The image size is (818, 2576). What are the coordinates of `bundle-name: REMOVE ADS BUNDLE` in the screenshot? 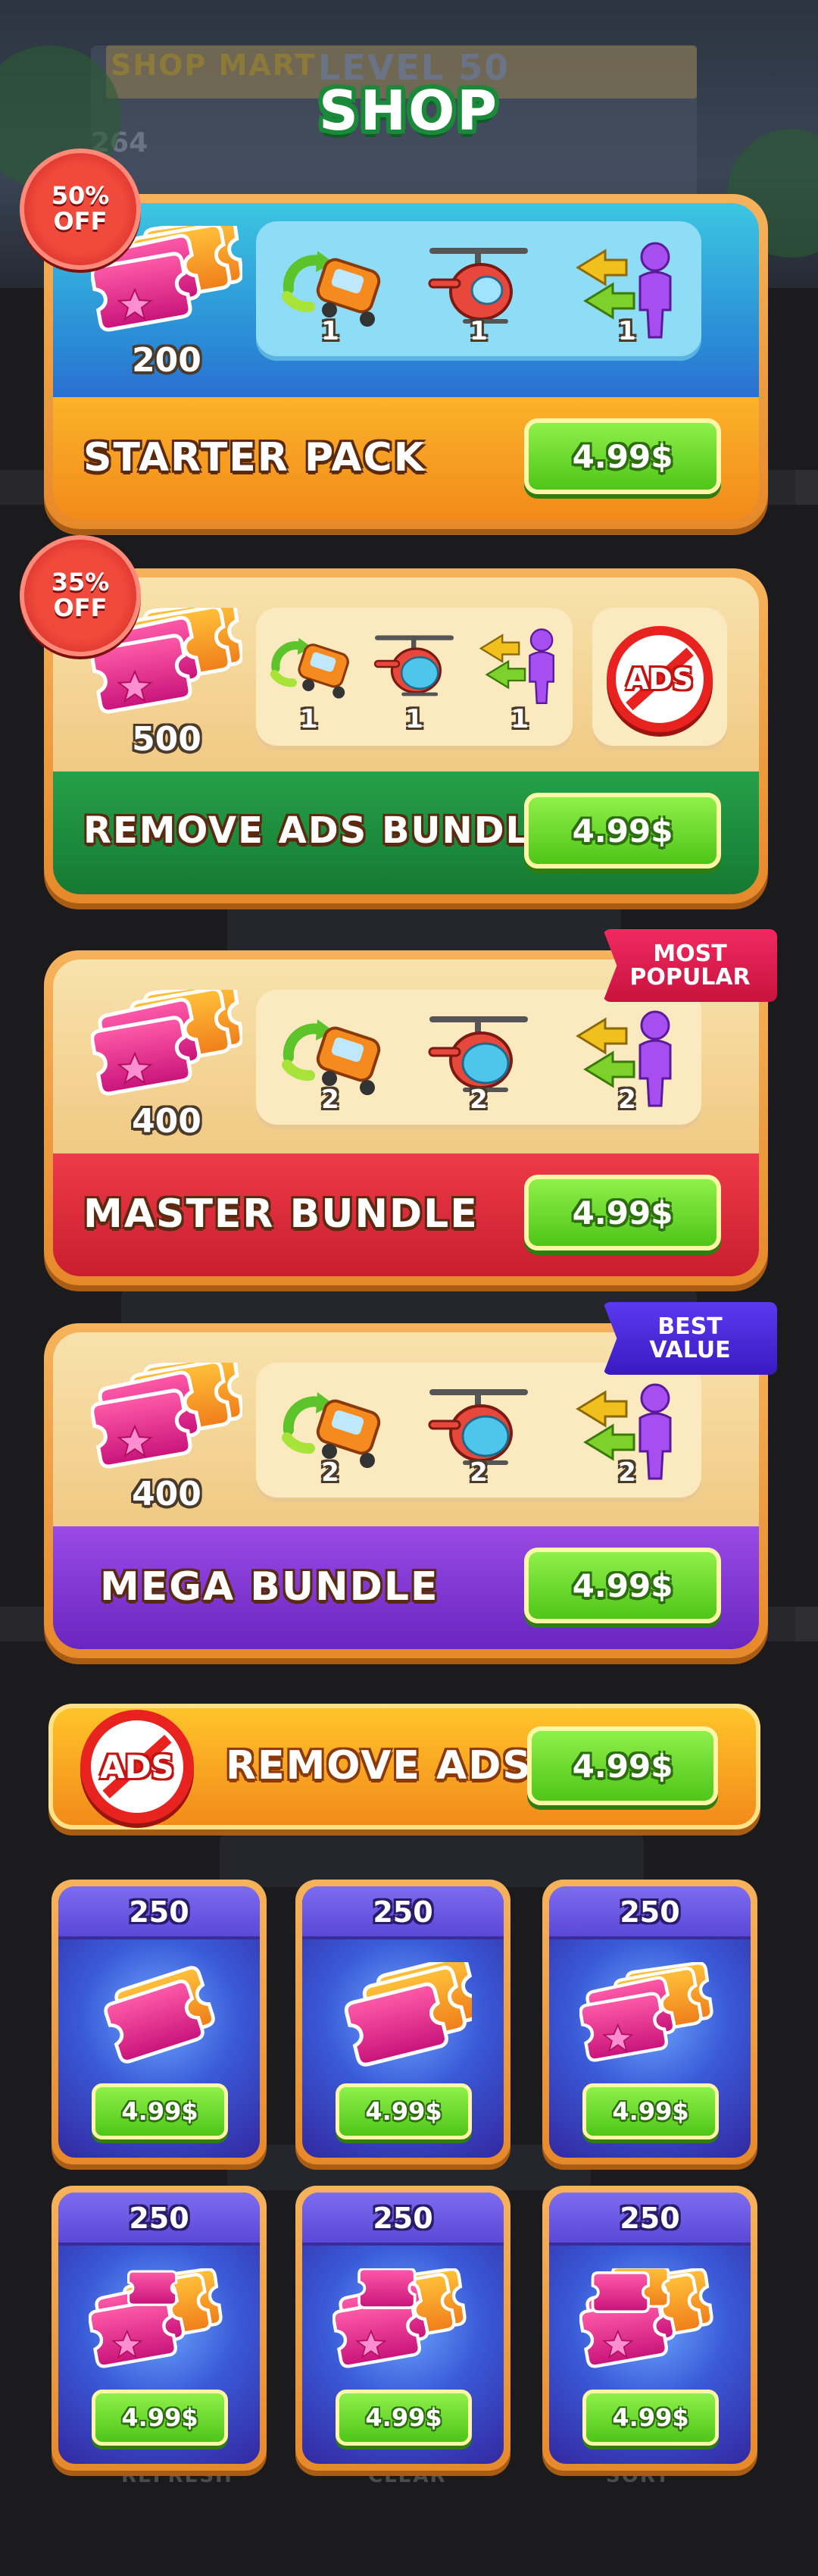 It's located at (320, 831).